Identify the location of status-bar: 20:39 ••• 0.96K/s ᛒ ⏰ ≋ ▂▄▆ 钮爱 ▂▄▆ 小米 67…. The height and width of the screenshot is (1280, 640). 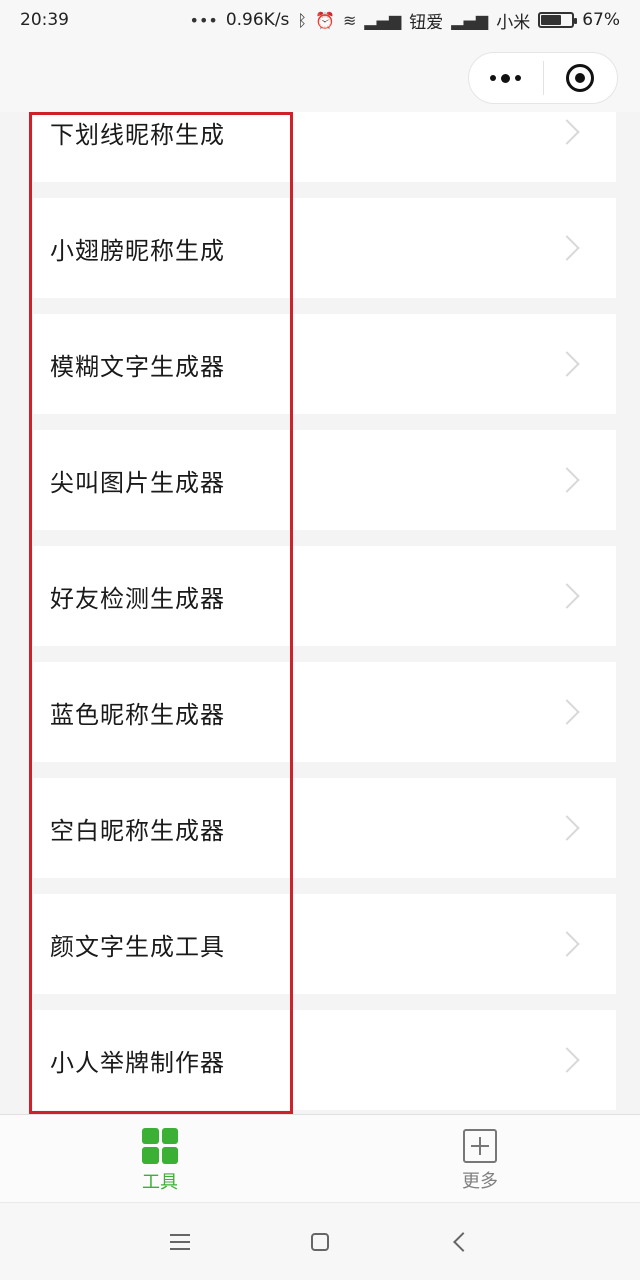
(320, 20).